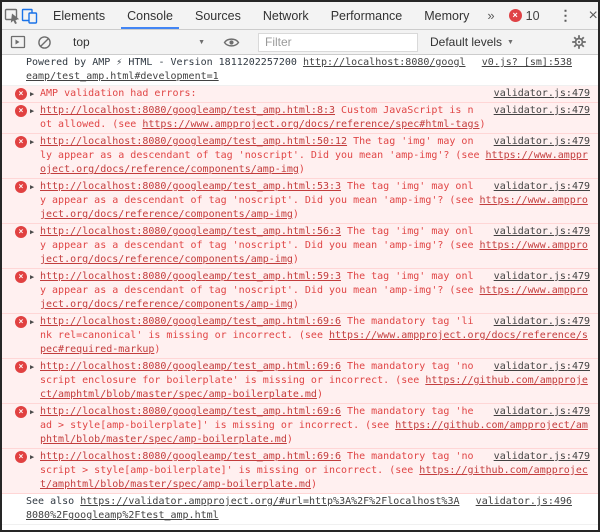 Image resolution: width=600 pixels, height=532 pixels. I want to click on log-levels-dropdown: Default levels ▼, so click(472, 42).